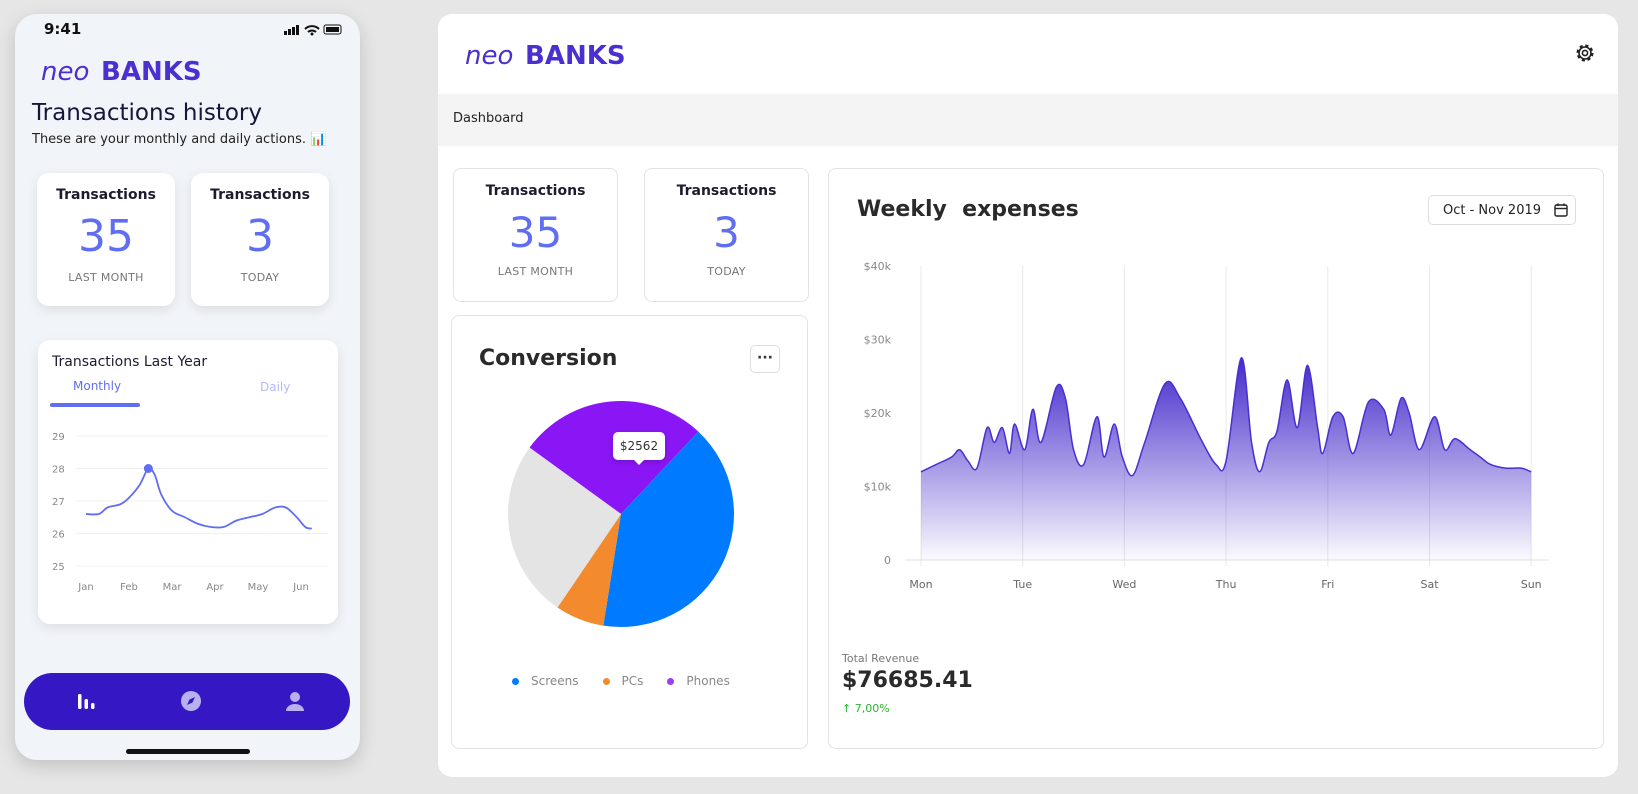  Describe the element at coordinates (708, 681) in the screenshot. I see `legend-label: Phones` at that location.